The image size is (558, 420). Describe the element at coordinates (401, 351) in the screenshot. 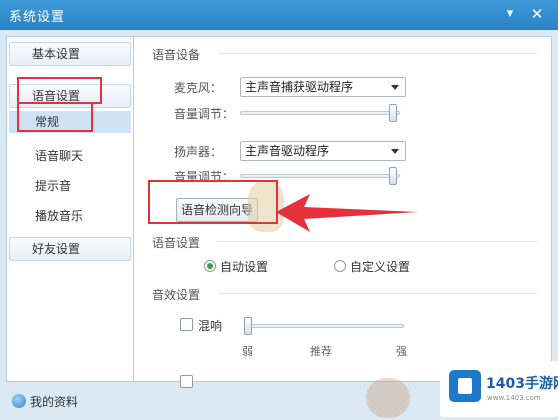

I see `reverb-strong-label: 强` at that location.